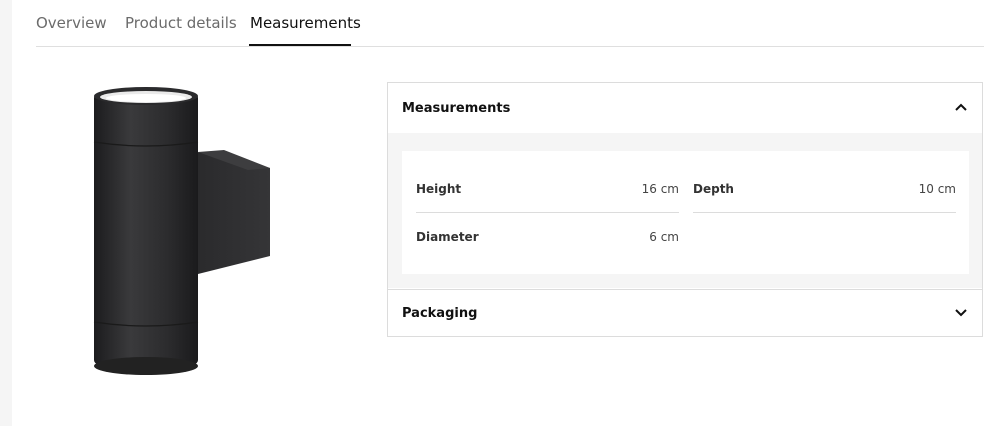  Describe the element at coordinates (71, 23) in the screenshot. I see `tab-overview: Overview` at that location.